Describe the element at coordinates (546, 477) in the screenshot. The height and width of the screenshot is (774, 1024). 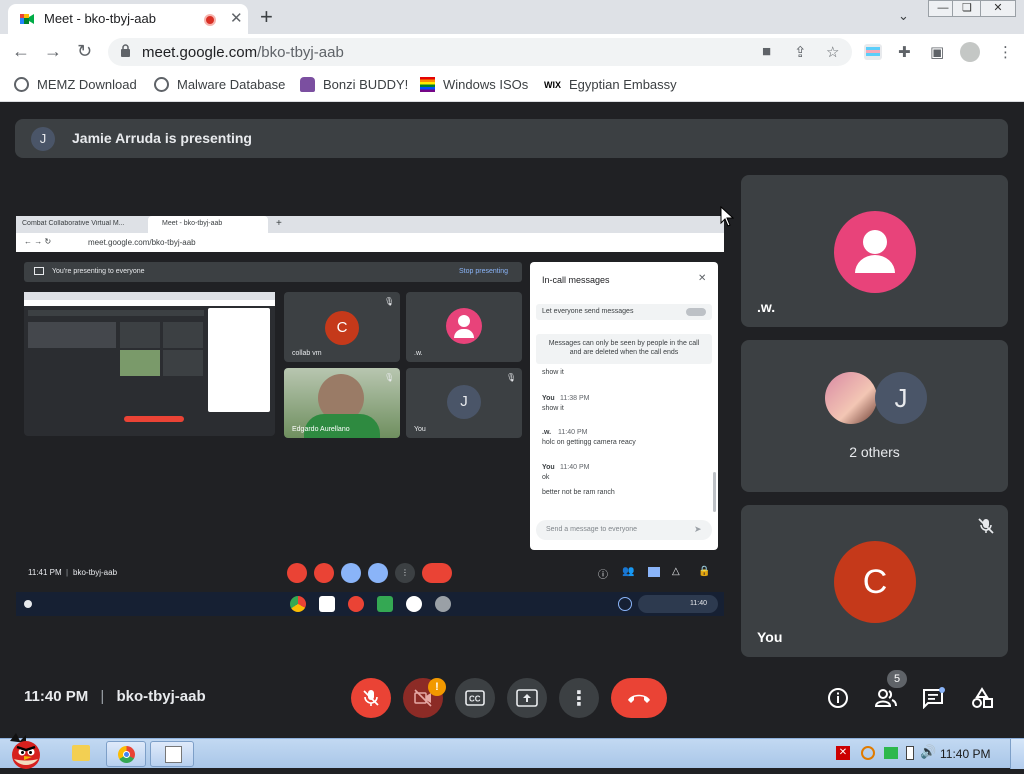
I see `chat-message-text: ok` at that location.